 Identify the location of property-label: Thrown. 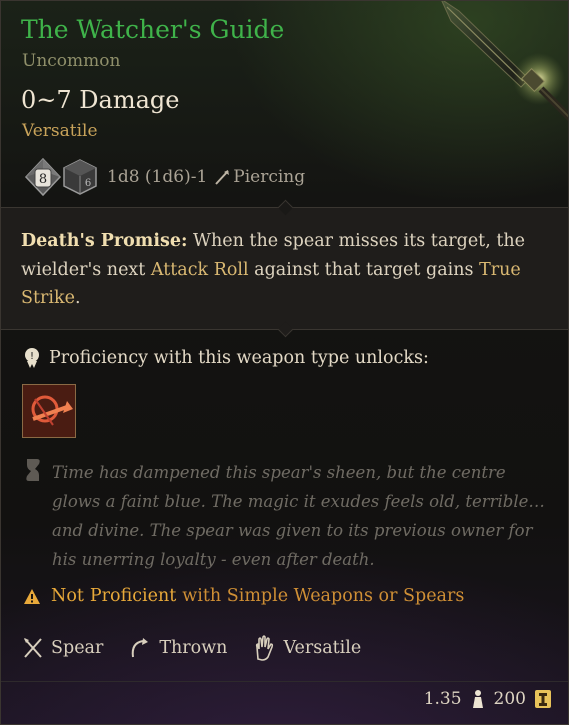
(193, 648).